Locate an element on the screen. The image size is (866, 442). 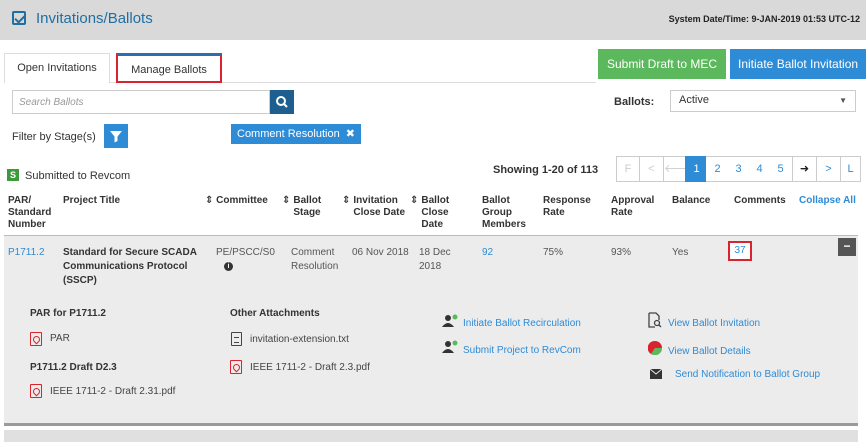
pager-next: > is located at coordinates (829, 169).